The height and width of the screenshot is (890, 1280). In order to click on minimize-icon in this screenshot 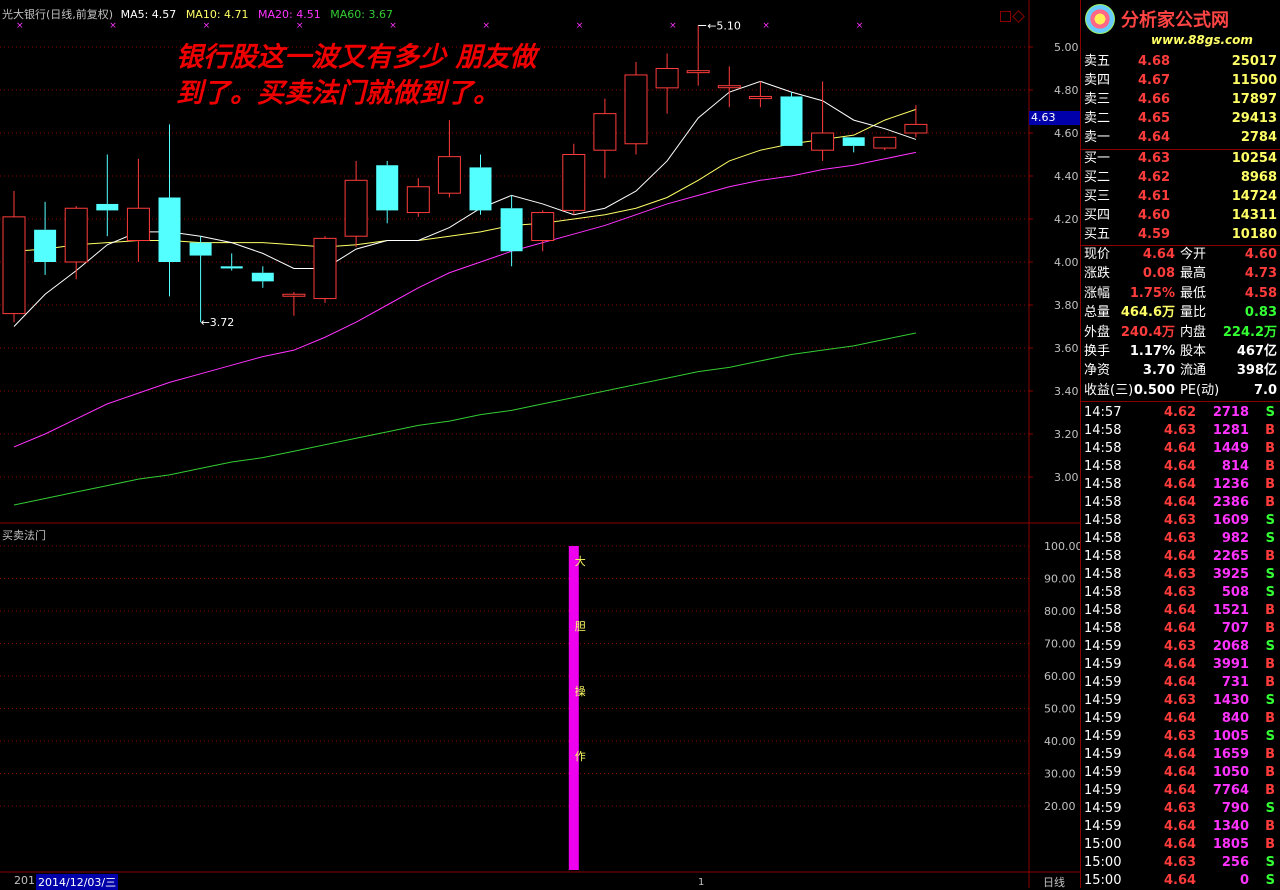, I will do `click(1005, 16)`.